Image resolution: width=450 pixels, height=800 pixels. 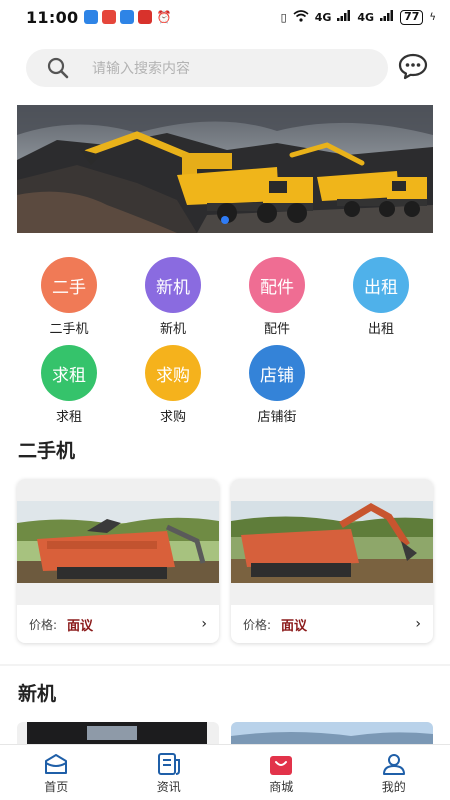 I want to click on section-title-new: 新机, so click(x=37, y=694).